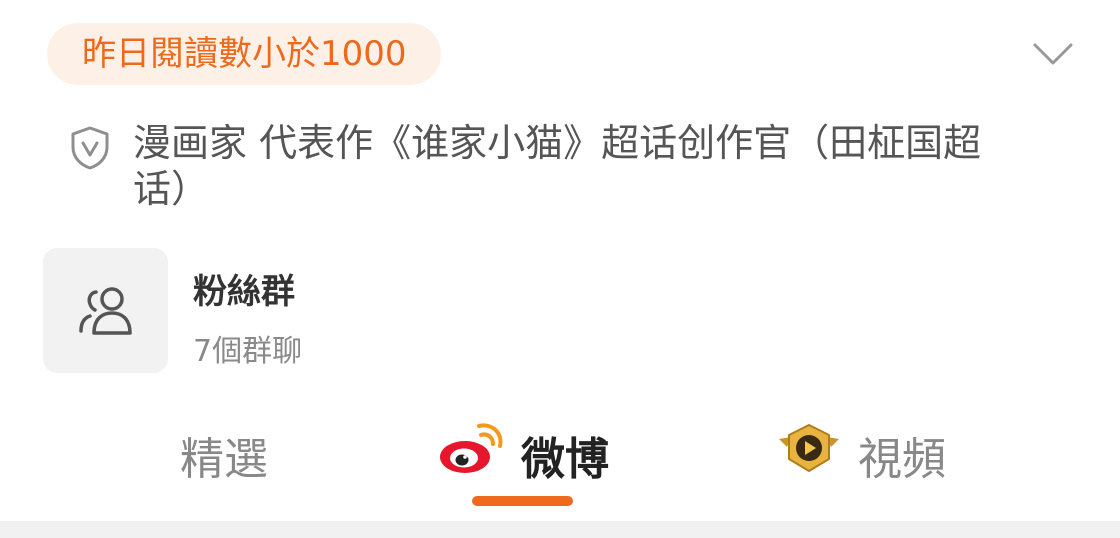  I want to click on tab-weibo: 微博, so click(537, 455).